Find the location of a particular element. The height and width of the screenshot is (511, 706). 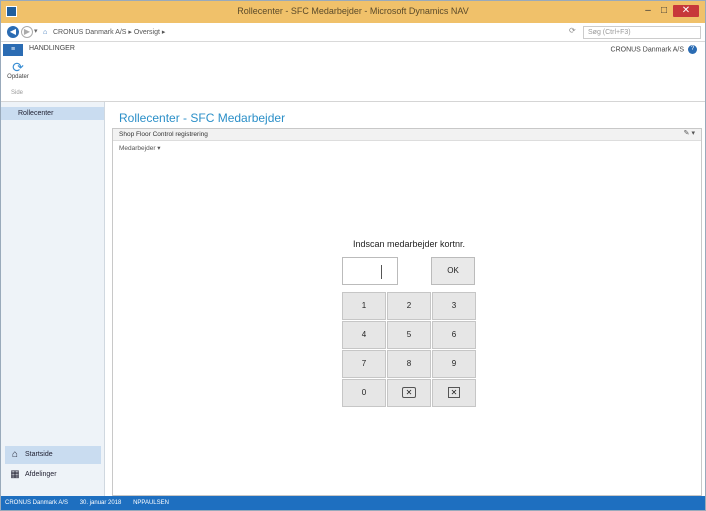

help-icon: ? is located at coordinates (692, 49).